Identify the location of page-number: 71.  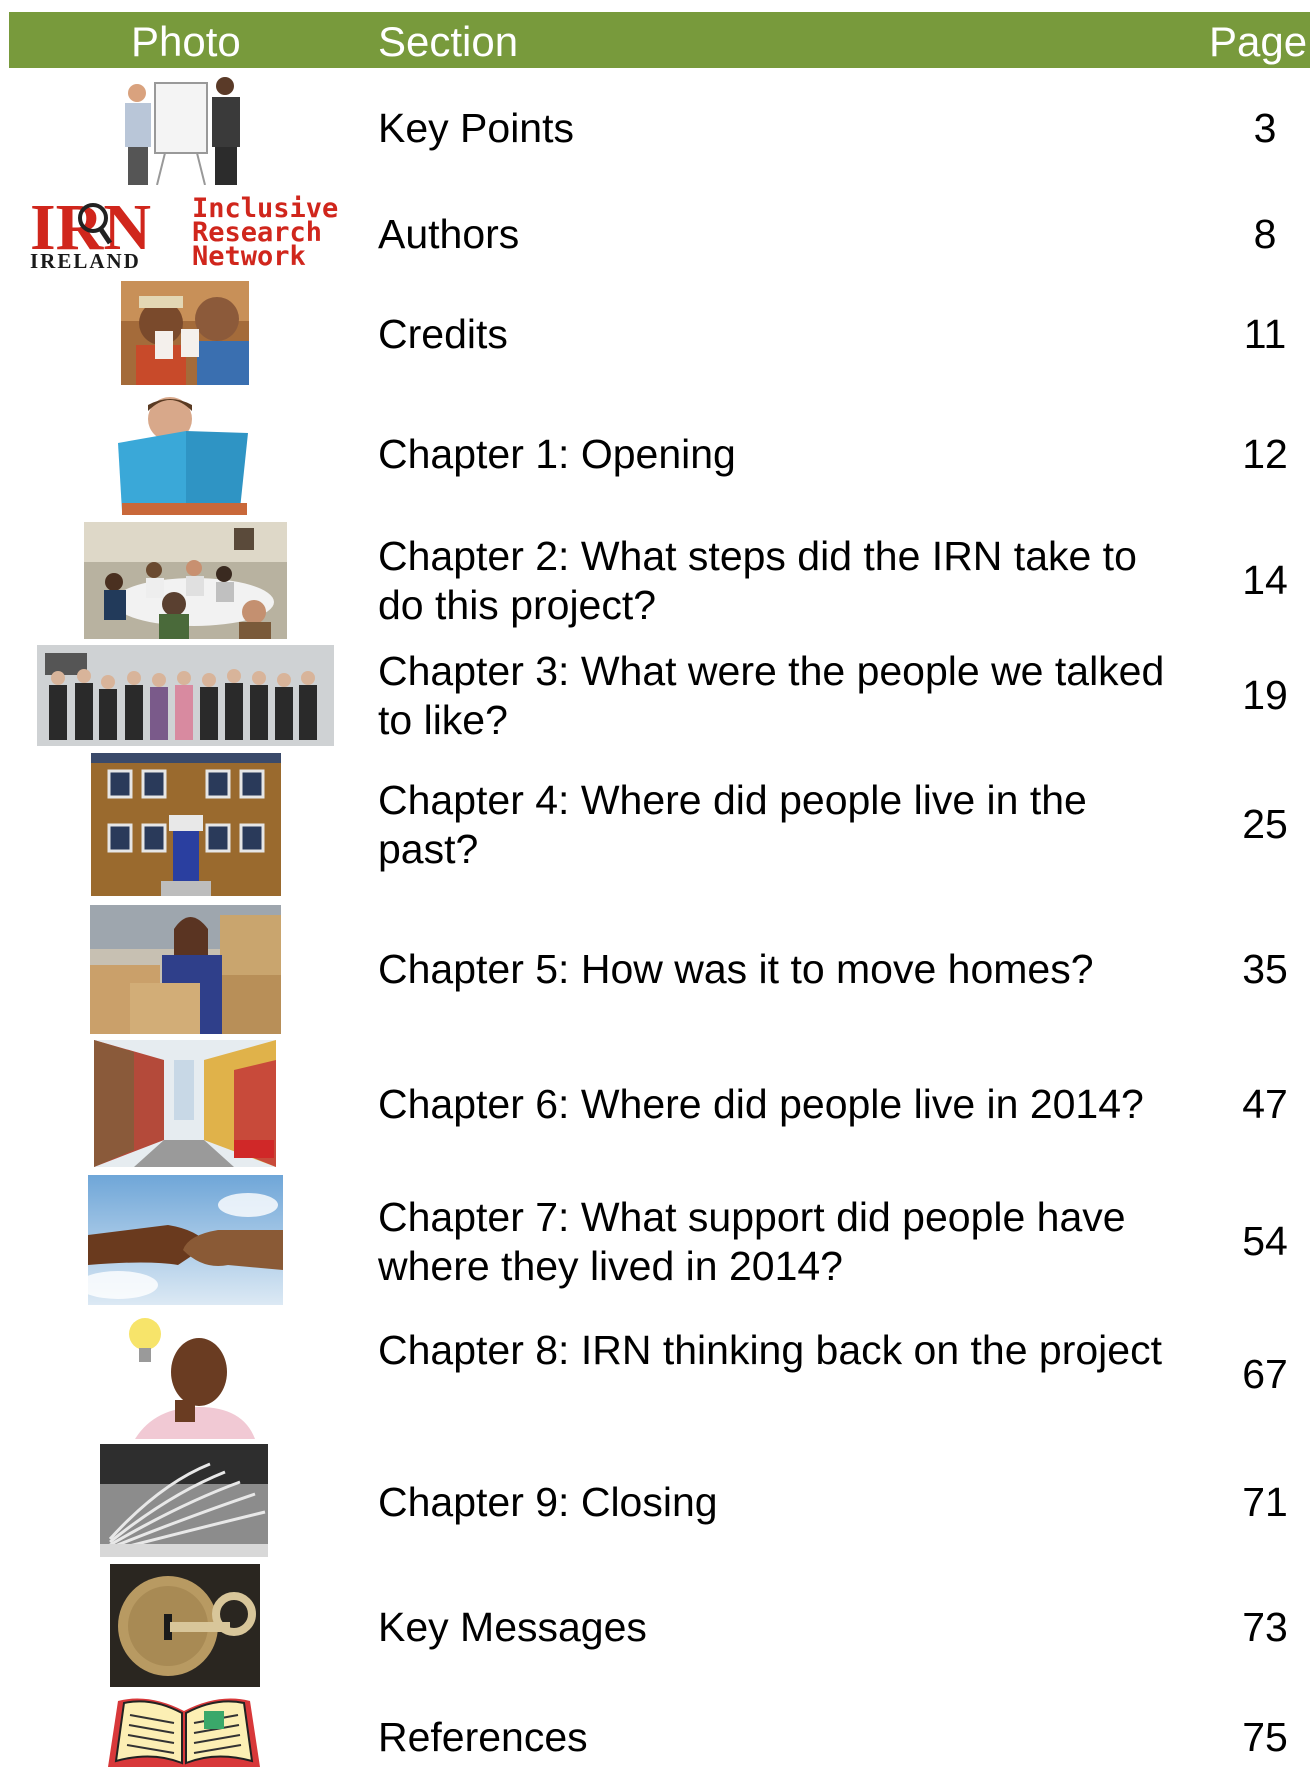
(1265, 1502).